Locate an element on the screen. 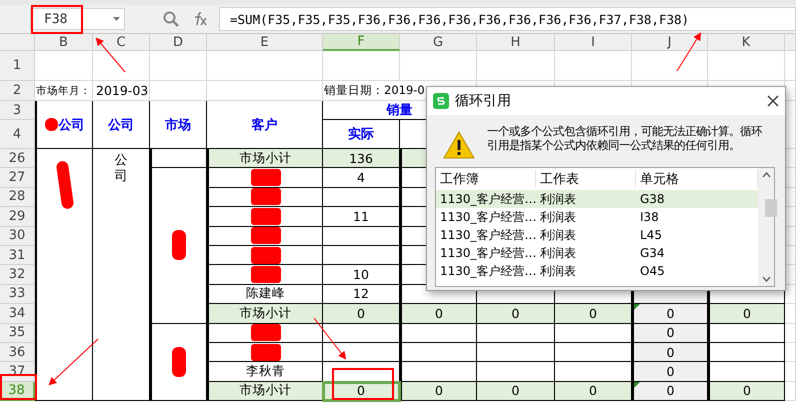  row-header: 36 is located at coordinates (17, 352).